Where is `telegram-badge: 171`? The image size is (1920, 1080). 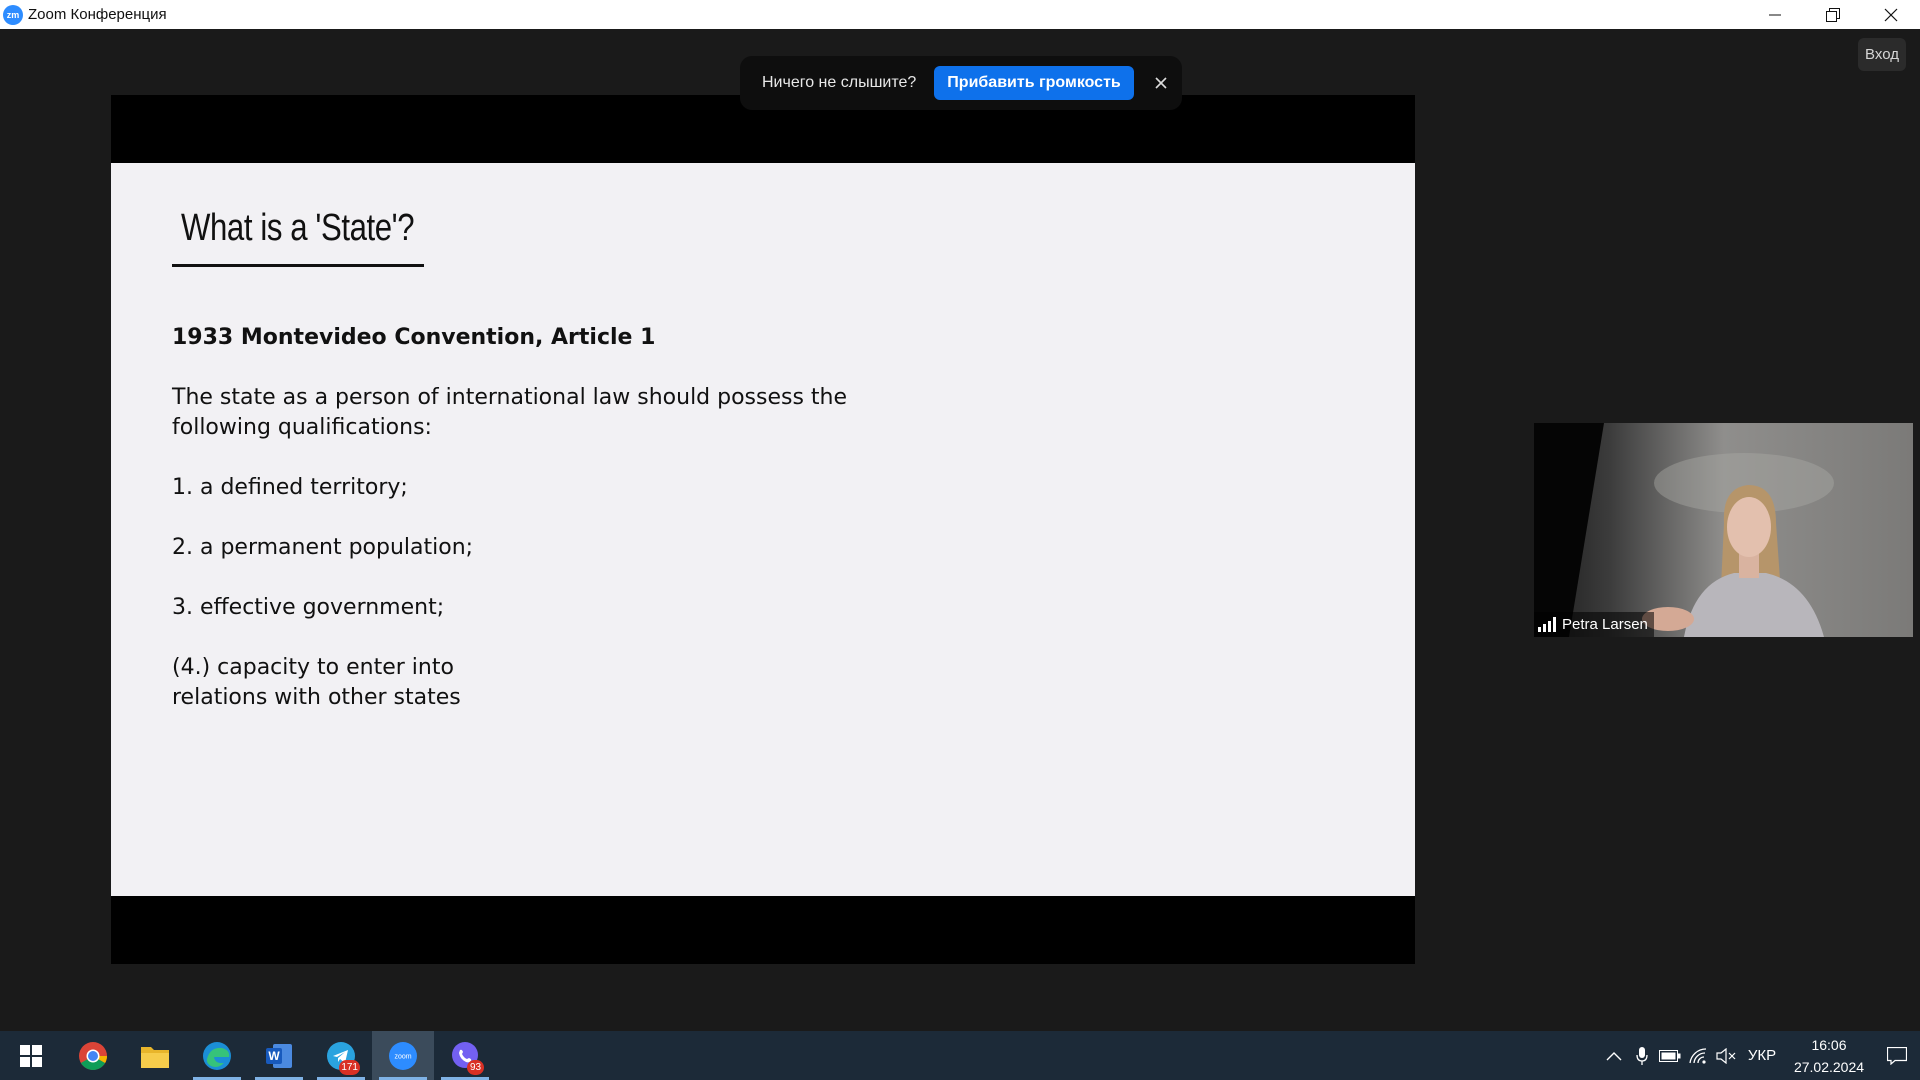 telegram-badge: 171 is located at coordinates (349, 1067).